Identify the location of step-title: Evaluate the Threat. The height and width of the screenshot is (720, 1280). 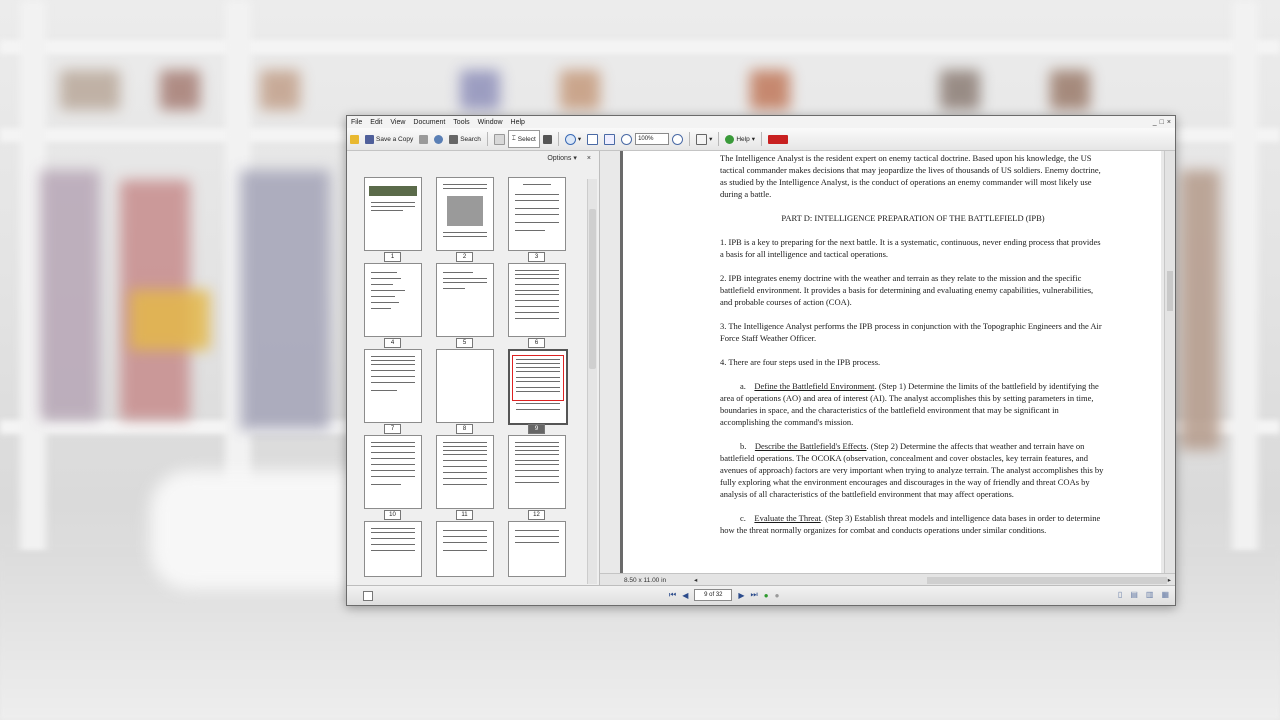
(787, 518).